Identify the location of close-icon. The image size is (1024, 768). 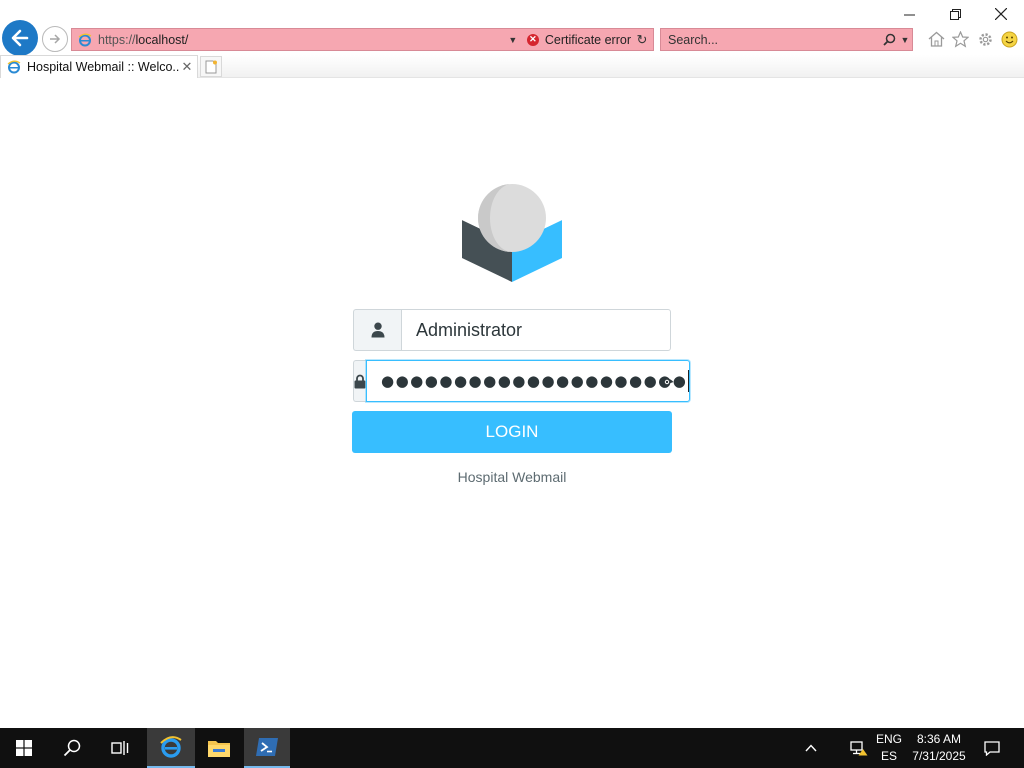
(1001, 14).